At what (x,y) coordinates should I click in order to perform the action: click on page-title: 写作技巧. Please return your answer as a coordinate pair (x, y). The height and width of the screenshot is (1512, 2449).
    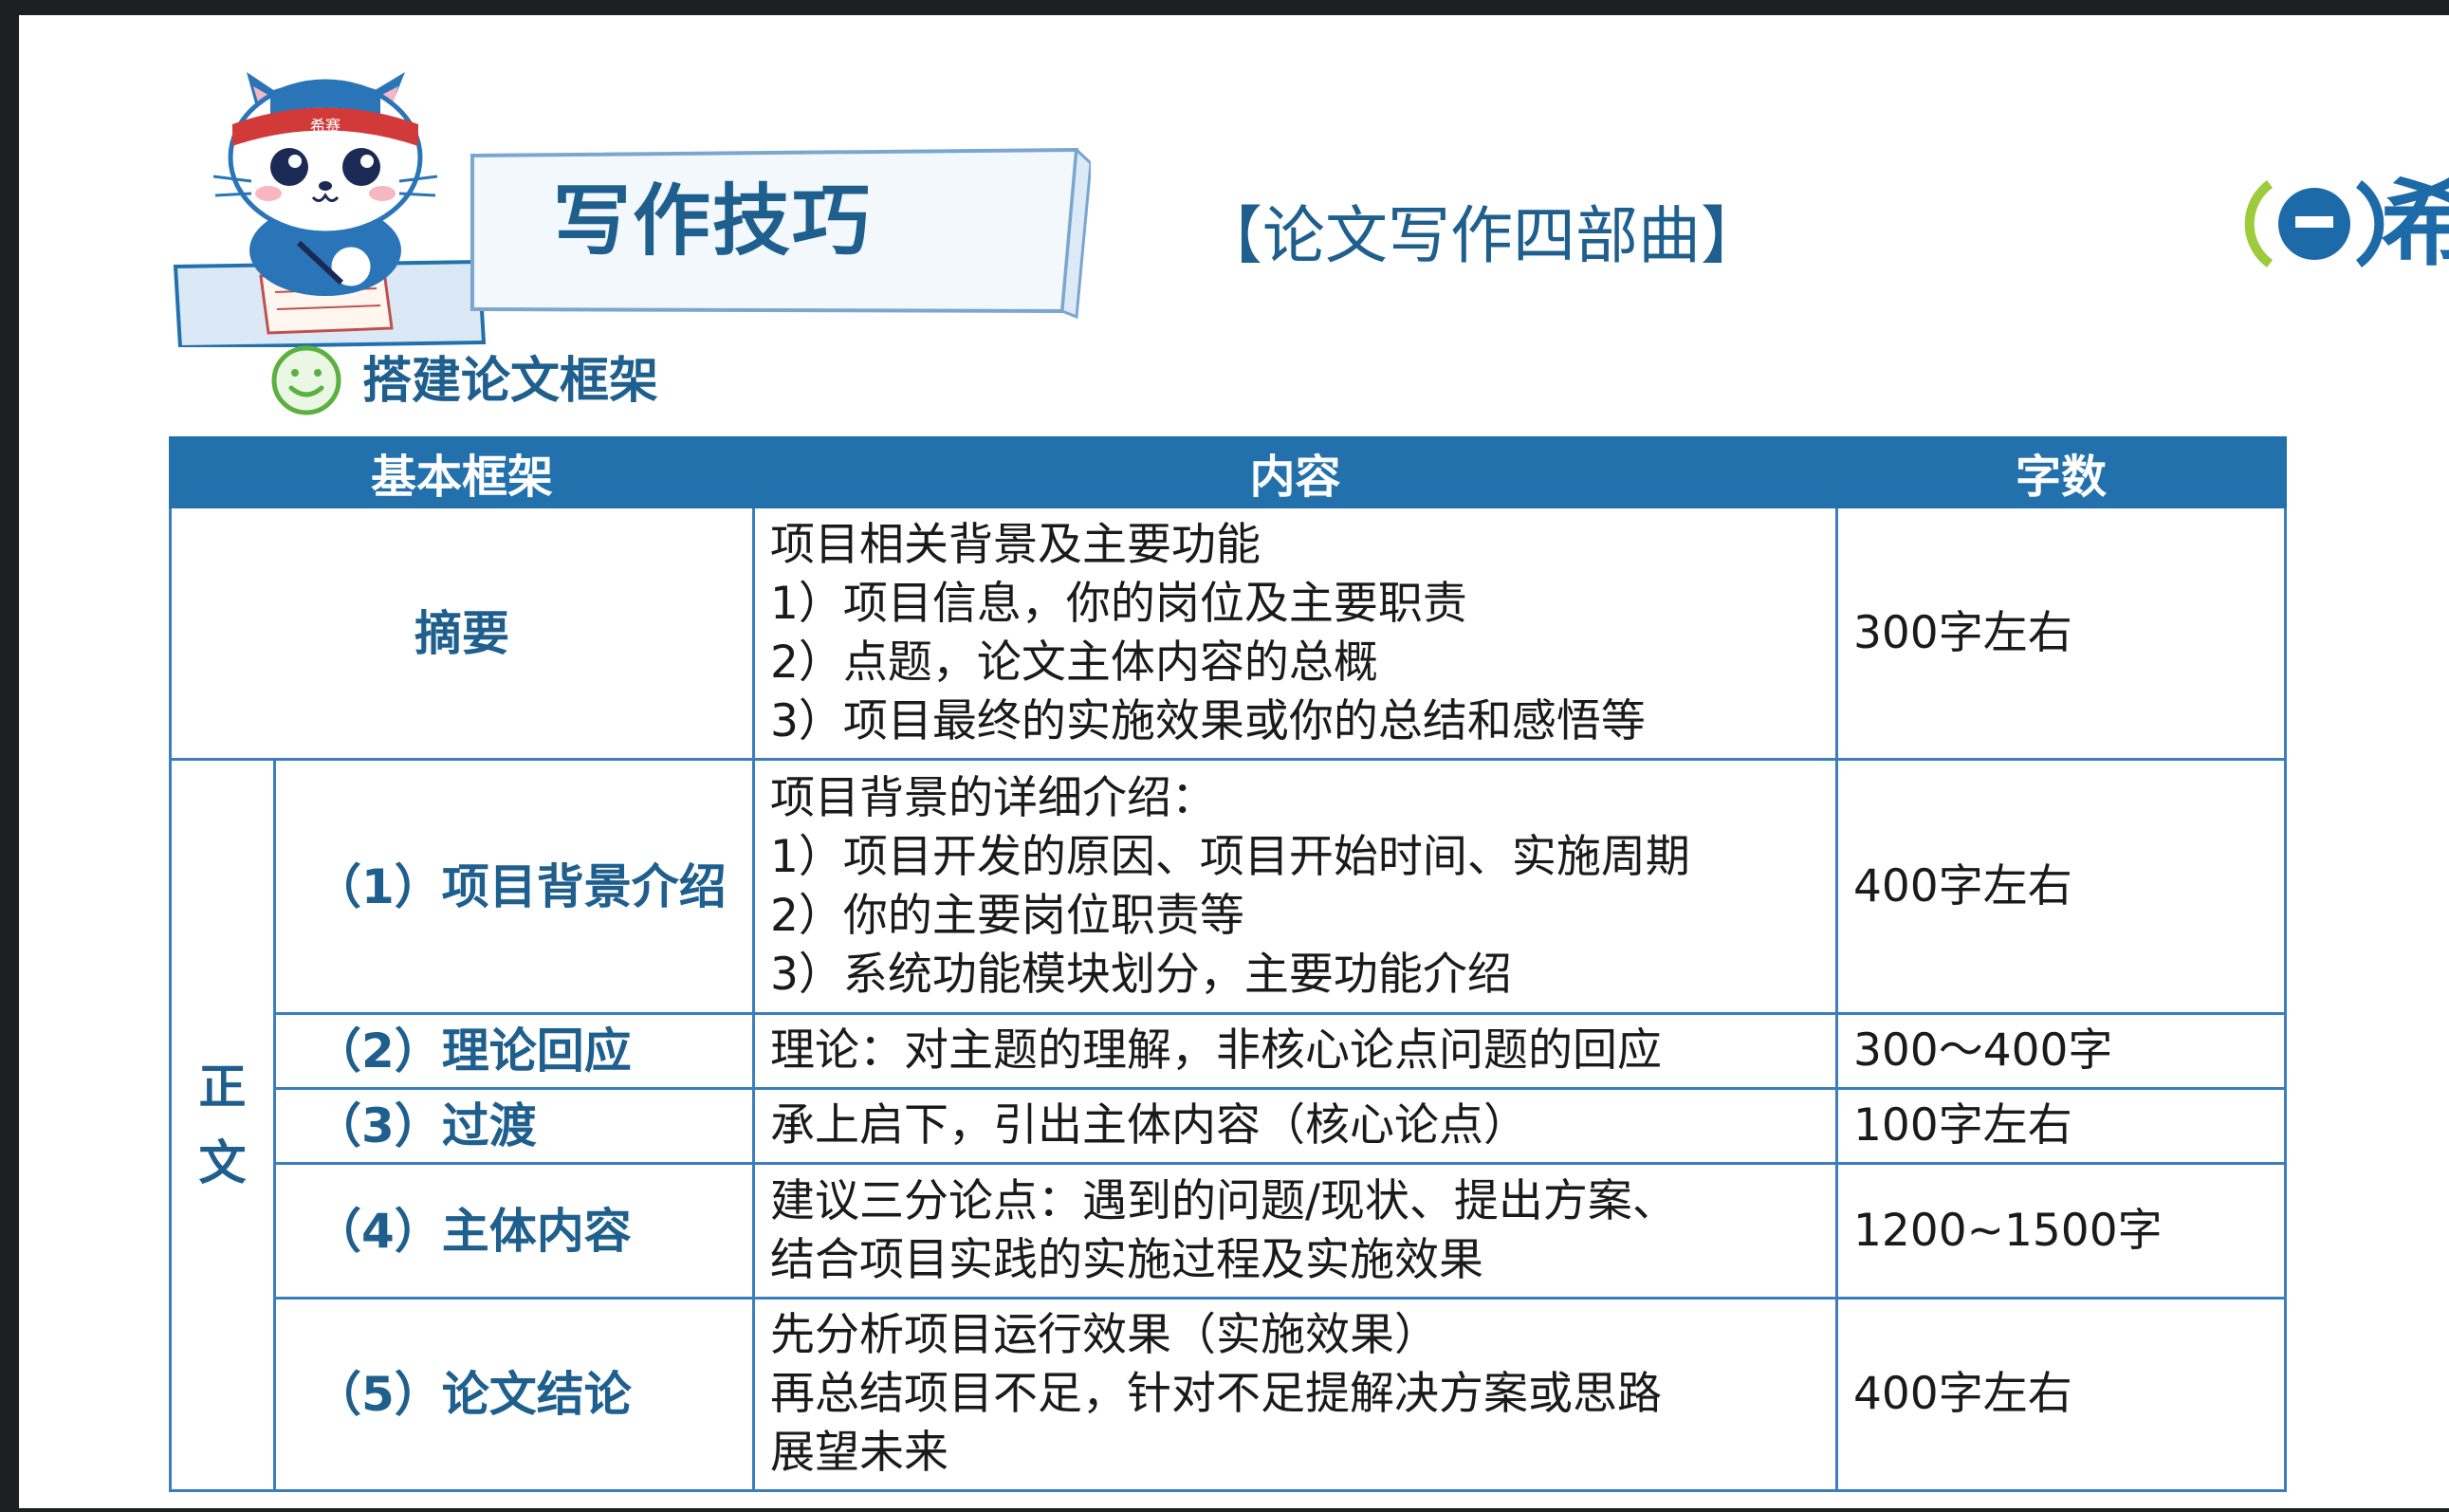
    Looking at the image, I should click on (713, 221).